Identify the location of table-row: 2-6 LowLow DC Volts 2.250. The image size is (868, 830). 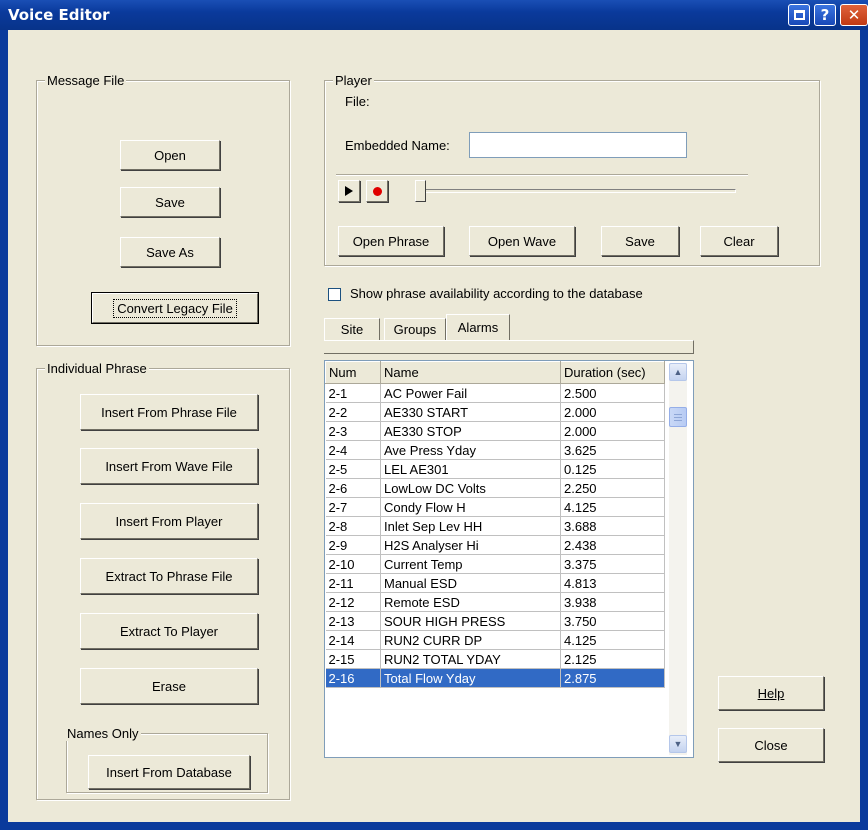
(495, 488).